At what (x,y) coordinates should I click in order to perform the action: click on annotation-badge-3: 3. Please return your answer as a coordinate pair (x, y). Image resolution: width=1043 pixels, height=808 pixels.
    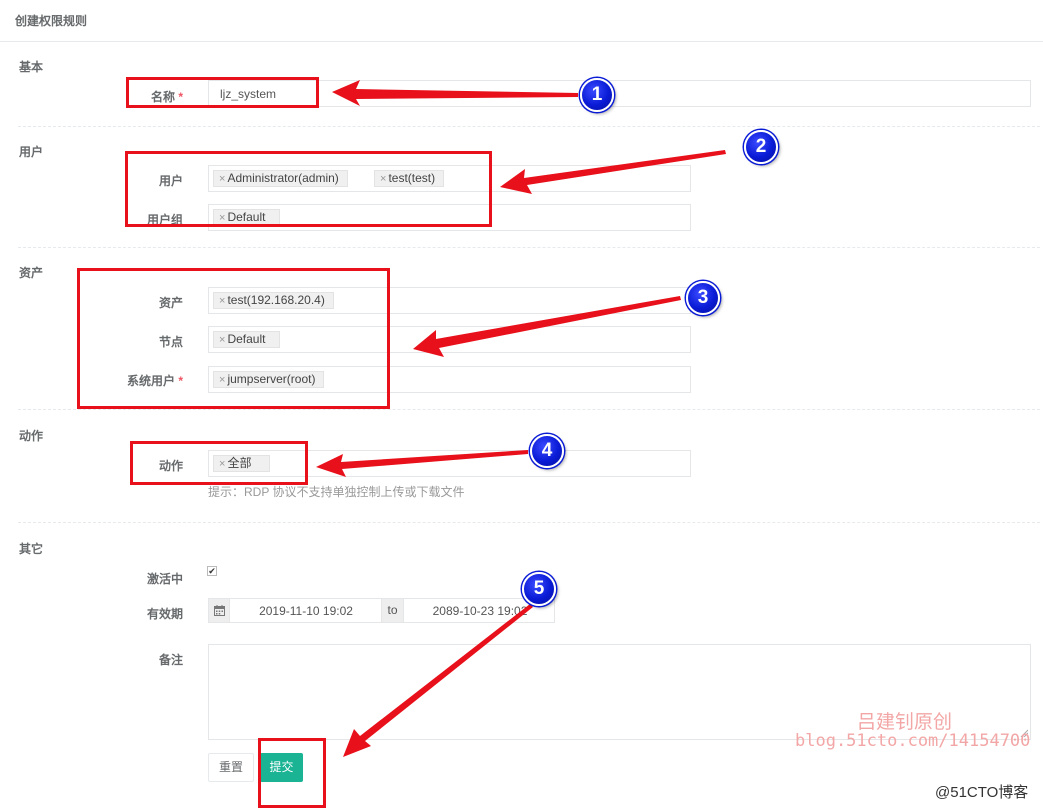
    Looking at the image, I should click on (703, 298).